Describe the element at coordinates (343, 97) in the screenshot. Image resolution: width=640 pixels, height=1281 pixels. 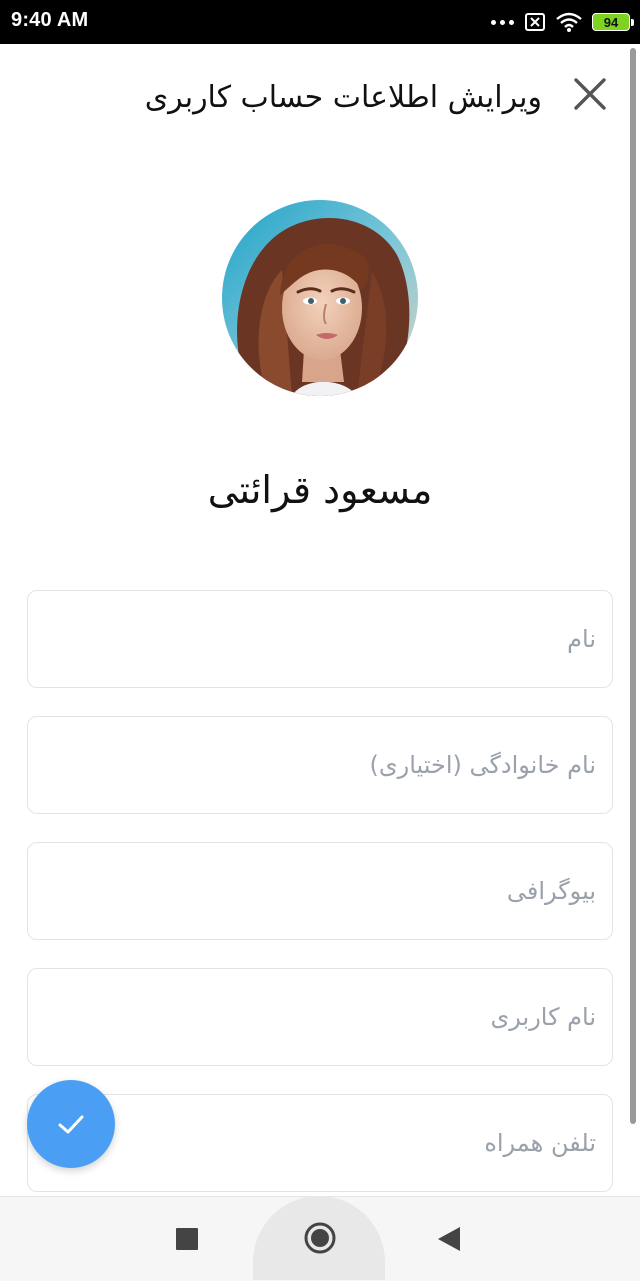
I see `page-title: ویرایش اطلاعات حساب کاربری` at that location.